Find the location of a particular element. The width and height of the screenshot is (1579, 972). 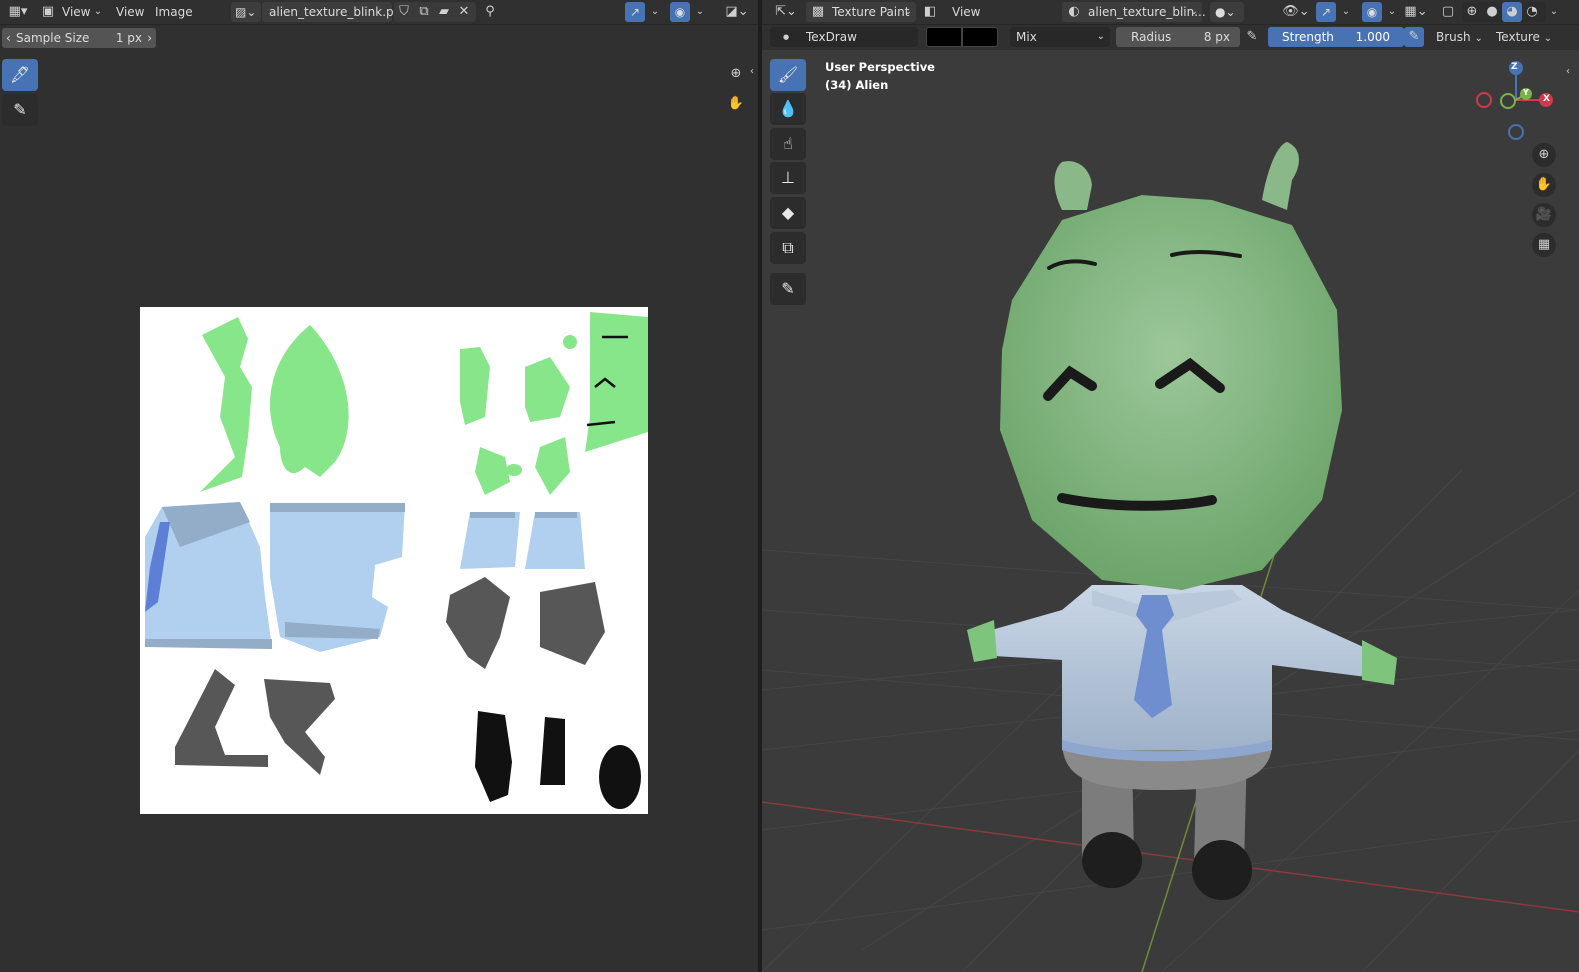

brush-menu: Brush ⌄ is located at coordinates (1459, 37).